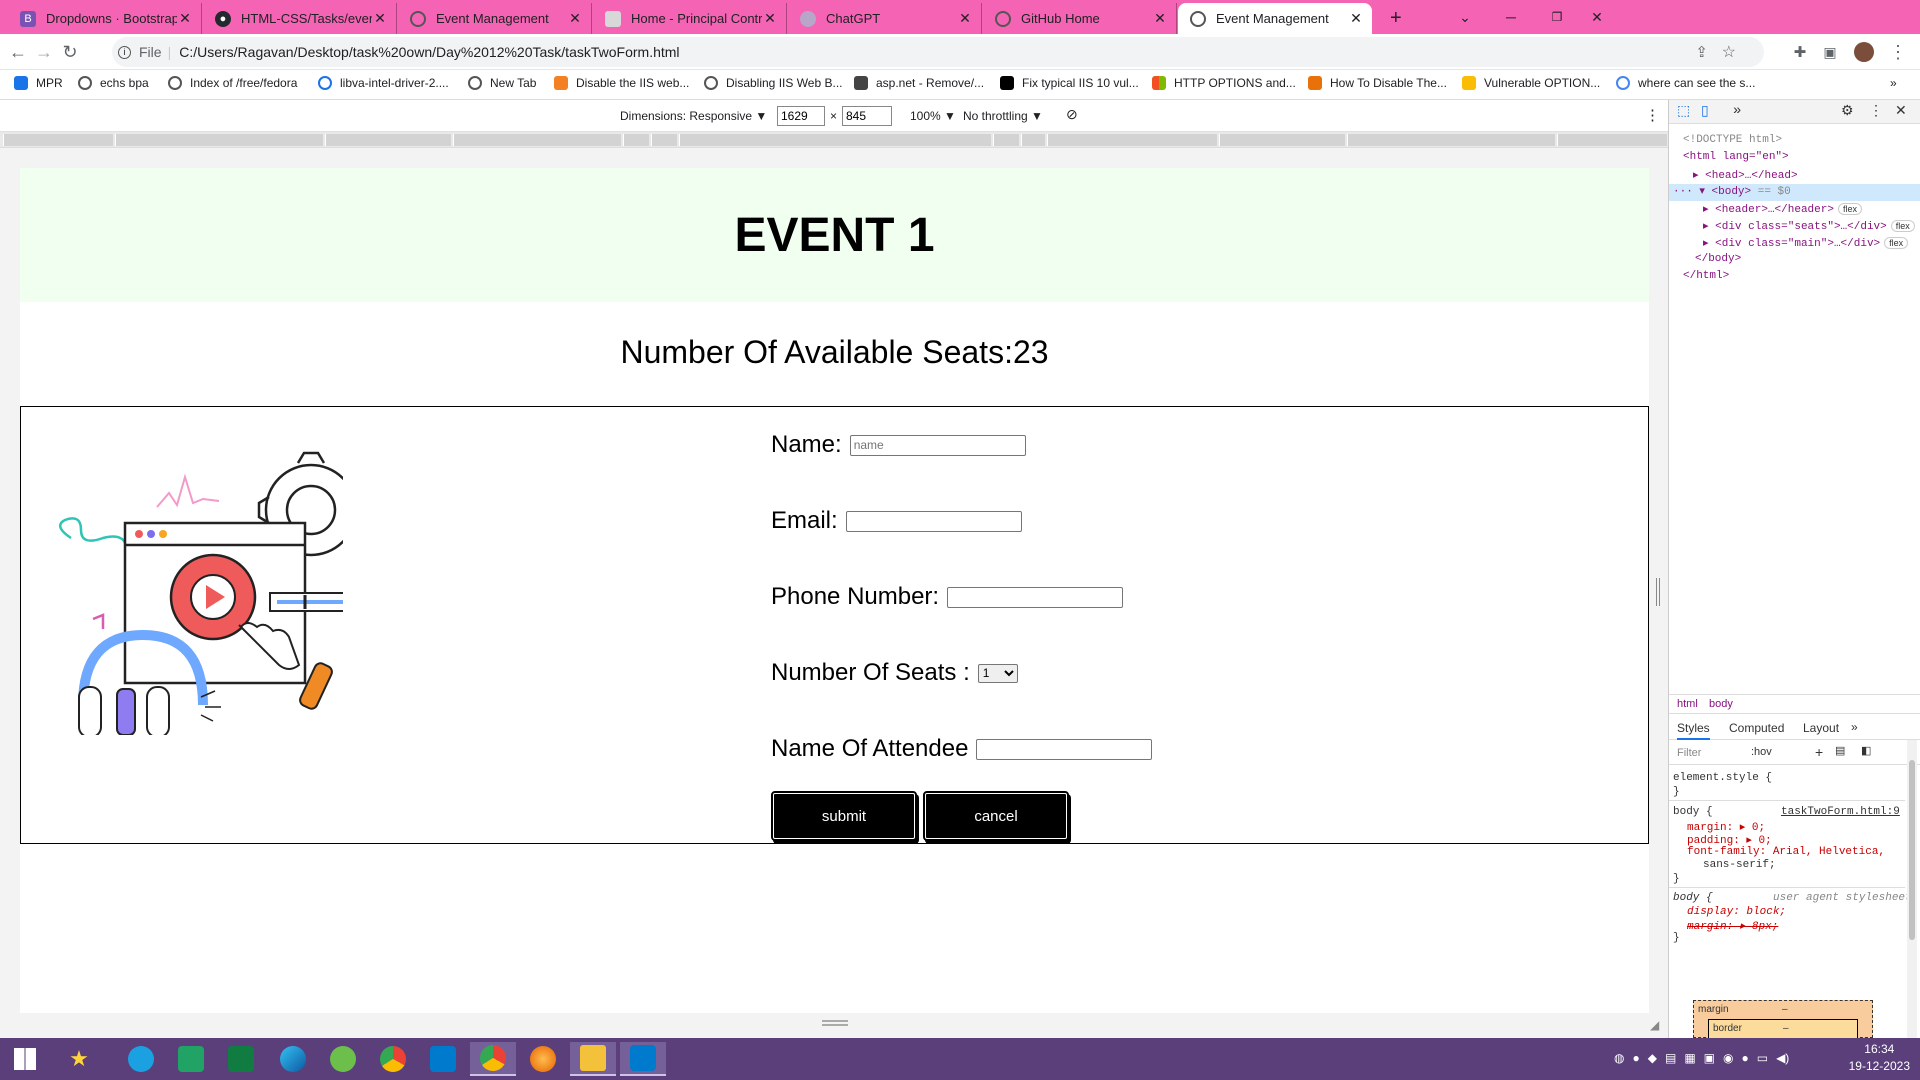 The image size is (1920, 1080). Describe the element at coordinates (997, 673) in the screenshot. I see `seats-select: 1` at that location.